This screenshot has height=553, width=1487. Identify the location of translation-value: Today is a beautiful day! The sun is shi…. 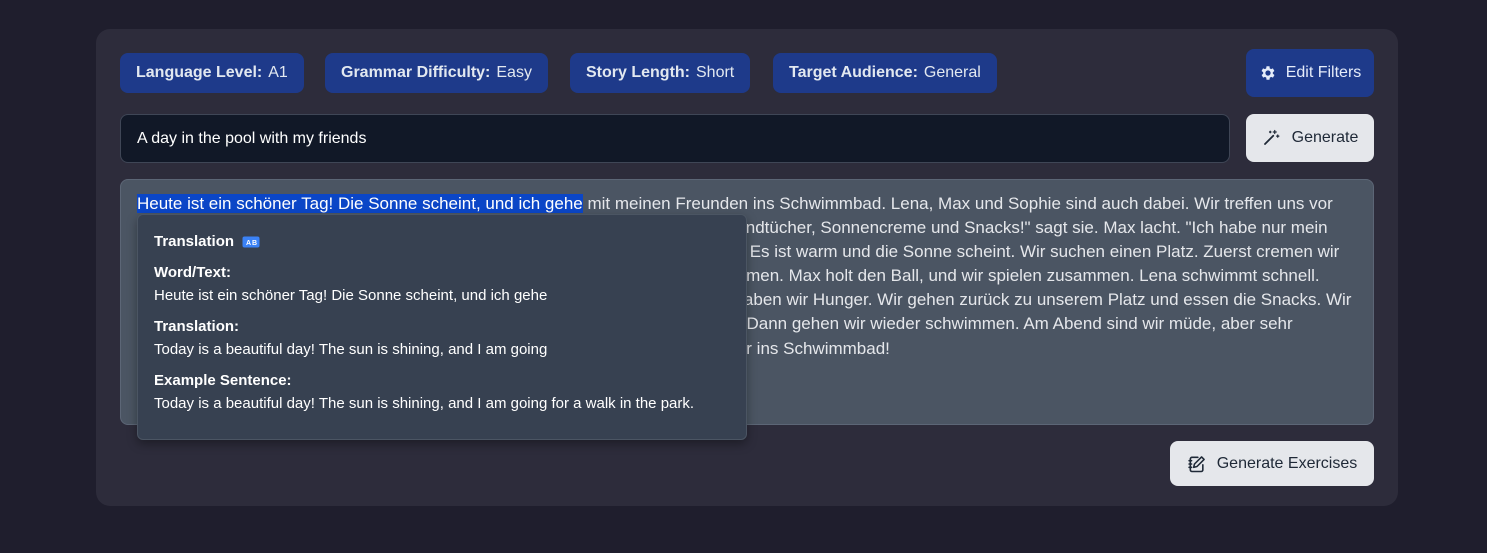
(351, 349).